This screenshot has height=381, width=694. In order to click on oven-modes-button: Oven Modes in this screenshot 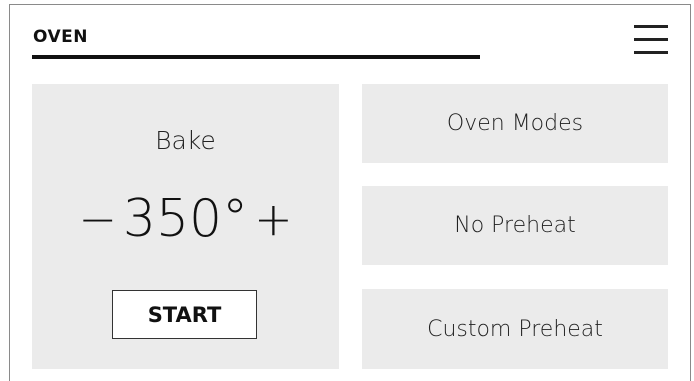, I will do `click(515, 123)`.